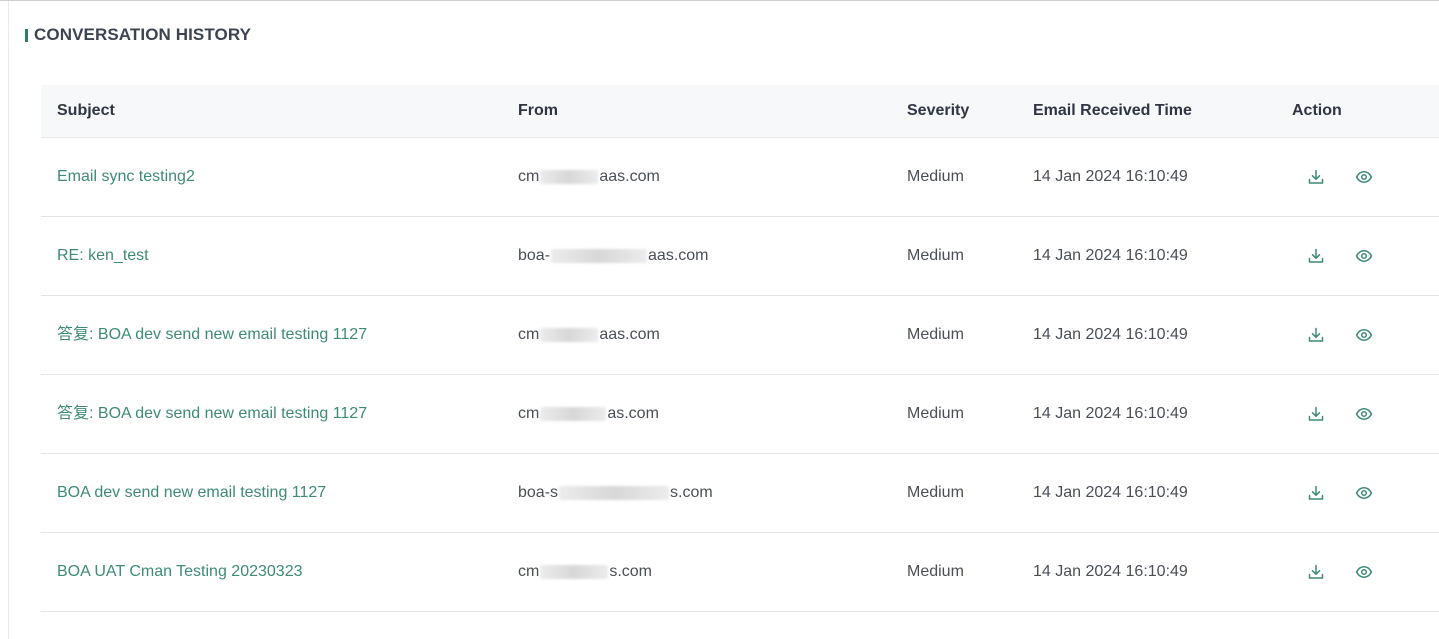  I want to click on subject-link: BOA UAT Cman Testing 20230323, so click(179, 572).